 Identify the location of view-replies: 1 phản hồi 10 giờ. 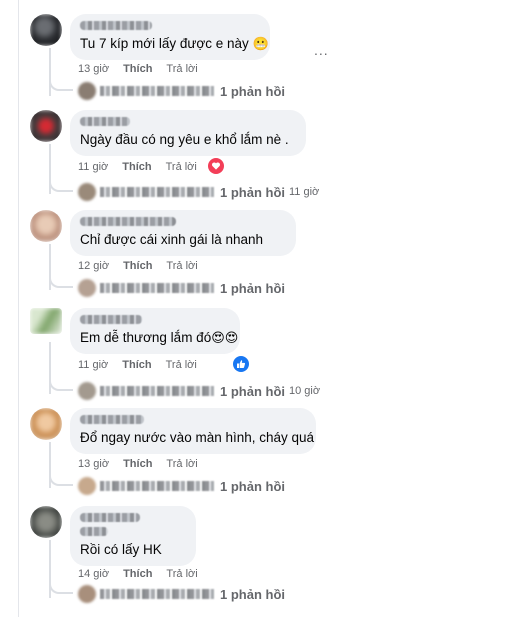
(185, 386).